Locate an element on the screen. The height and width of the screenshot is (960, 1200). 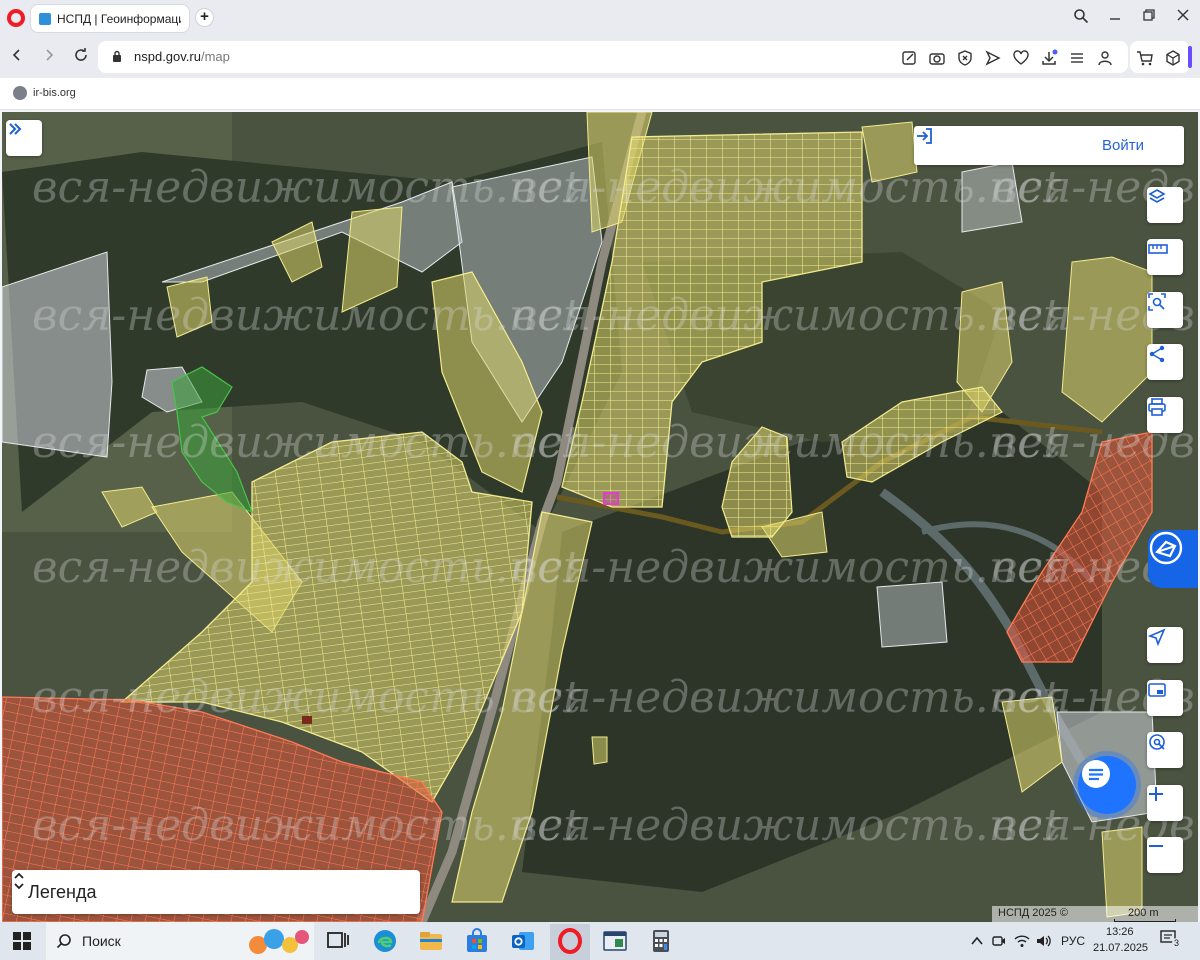
print-icon is located at coordinates (1157, 407).